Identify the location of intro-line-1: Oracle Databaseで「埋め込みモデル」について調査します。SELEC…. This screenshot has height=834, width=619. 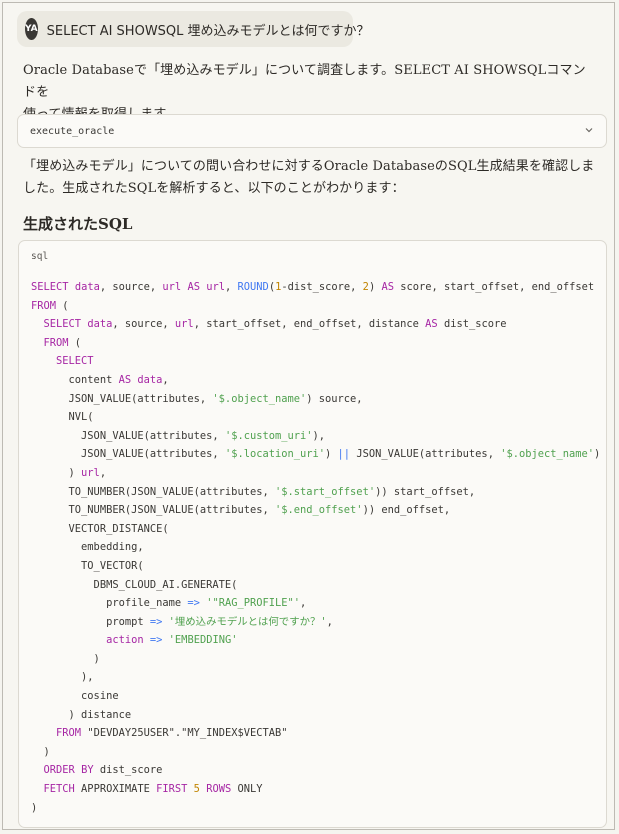
(304, 81).